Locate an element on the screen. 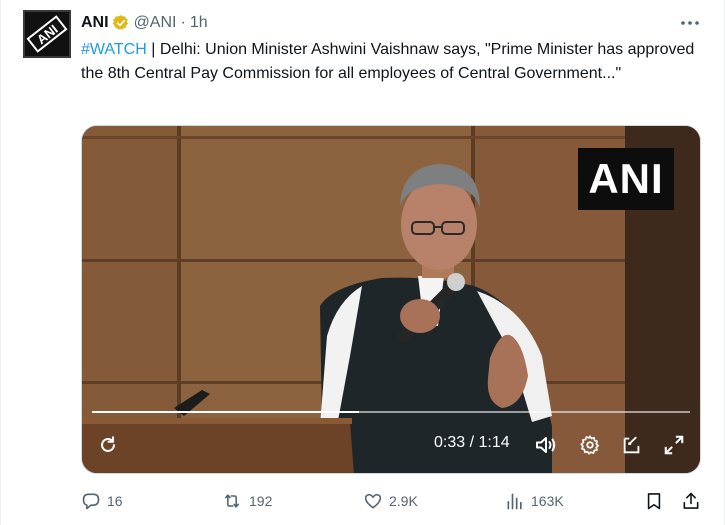  repost-button: 192 is located at coordinates (246, 501).